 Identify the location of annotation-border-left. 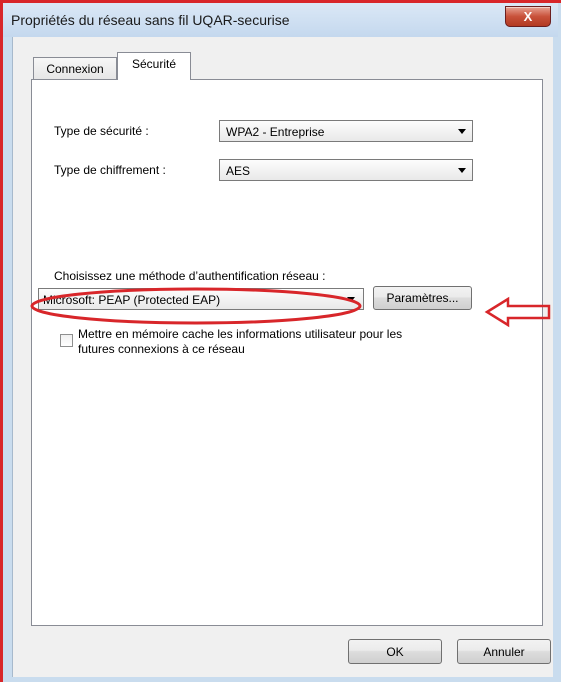
(1, 341).